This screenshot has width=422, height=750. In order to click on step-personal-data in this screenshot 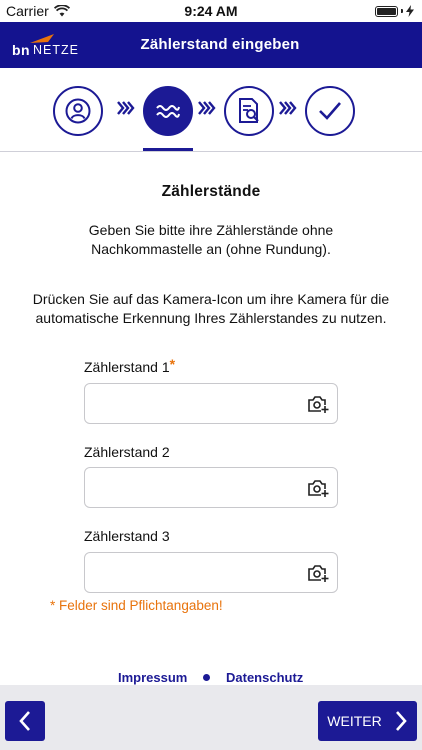, I will do `click(78, 111)`.